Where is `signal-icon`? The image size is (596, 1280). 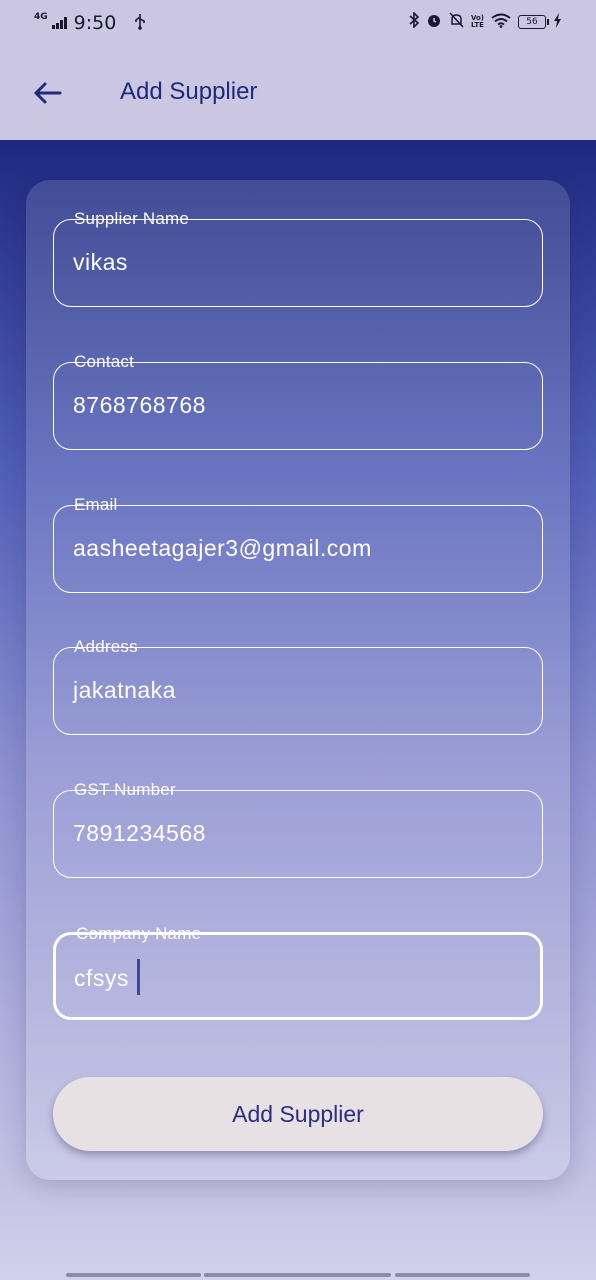
signal-icon is located at coordinates (59, 23).